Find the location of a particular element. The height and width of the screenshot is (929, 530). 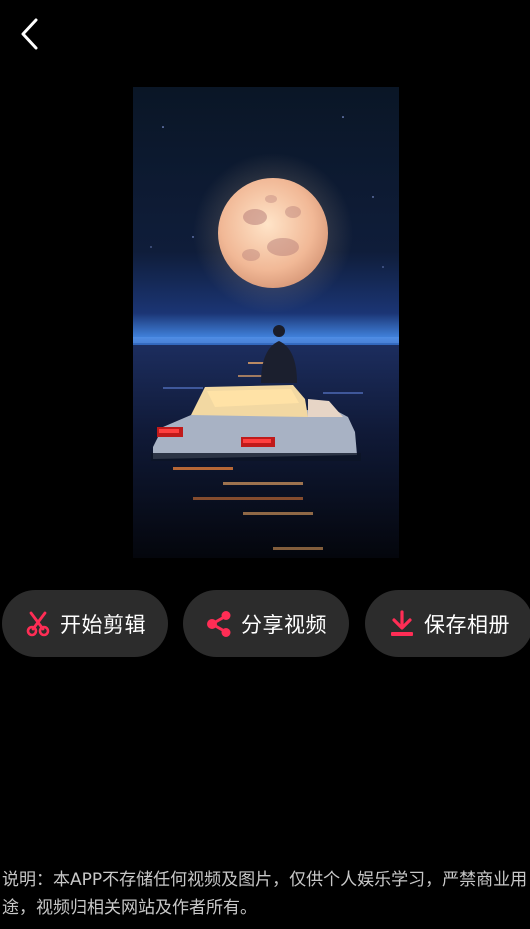

save-album-button: 保存相册 is located at coordinates (447, 623).